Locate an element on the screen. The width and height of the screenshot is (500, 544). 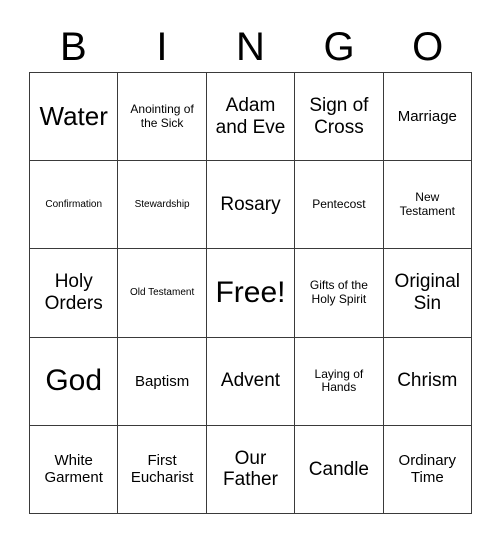
bingo-cell-label: Marriage is located at coordinates (427, 117).